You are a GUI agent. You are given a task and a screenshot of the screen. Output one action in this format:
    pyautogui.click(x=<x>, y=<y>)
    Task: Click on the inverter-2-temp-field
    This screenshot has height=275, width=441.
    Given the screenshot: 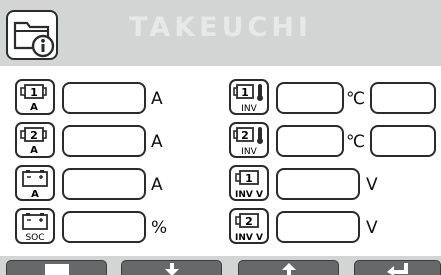 What is the action you would take?
    pyautogui.click(x=310, y=141)
    